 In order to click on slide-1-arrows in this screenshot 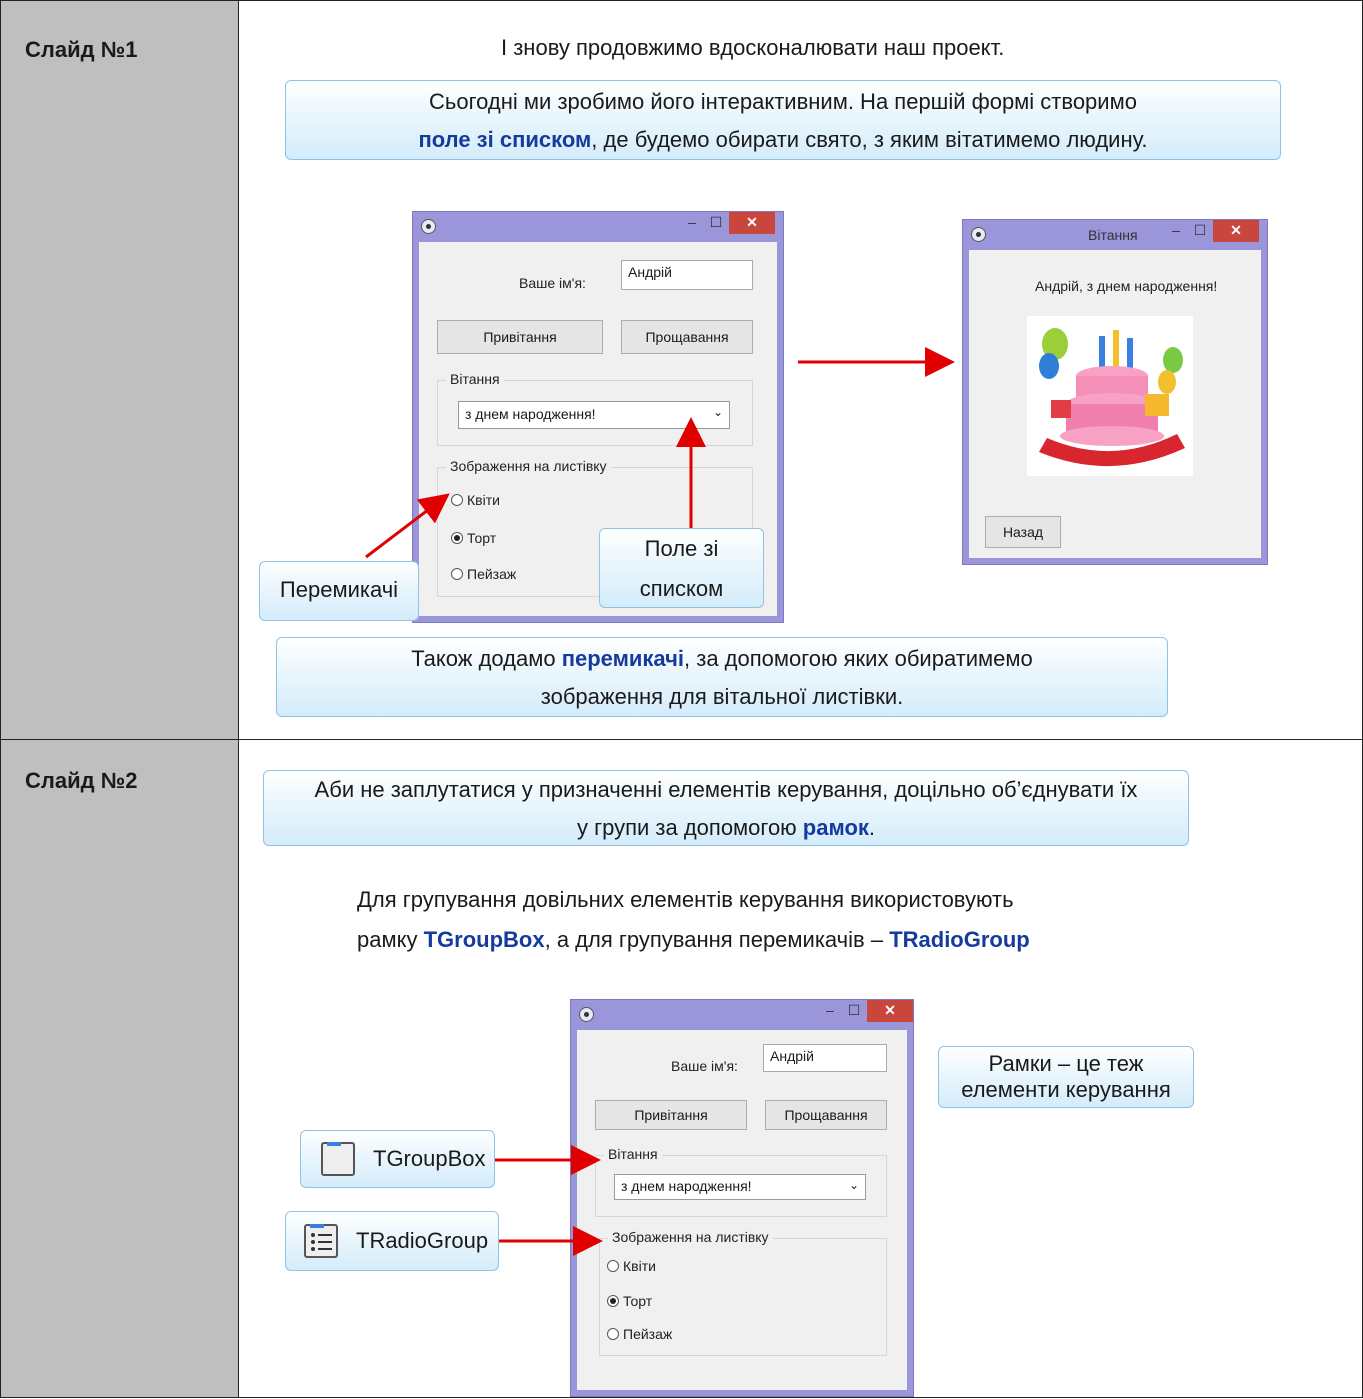, I will do `click(660, 453)`.